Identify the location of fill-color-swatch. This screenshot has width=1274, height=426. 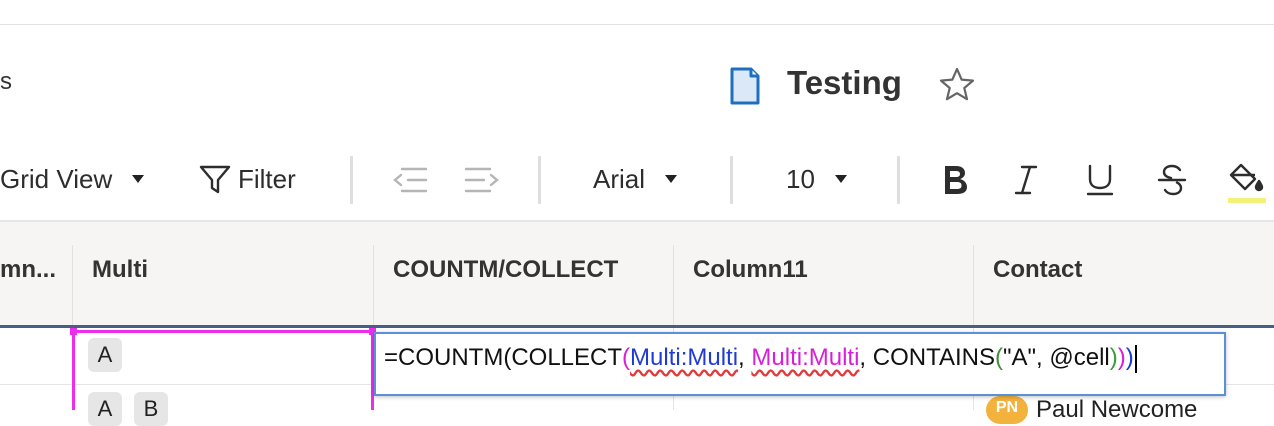
(1247, 200).